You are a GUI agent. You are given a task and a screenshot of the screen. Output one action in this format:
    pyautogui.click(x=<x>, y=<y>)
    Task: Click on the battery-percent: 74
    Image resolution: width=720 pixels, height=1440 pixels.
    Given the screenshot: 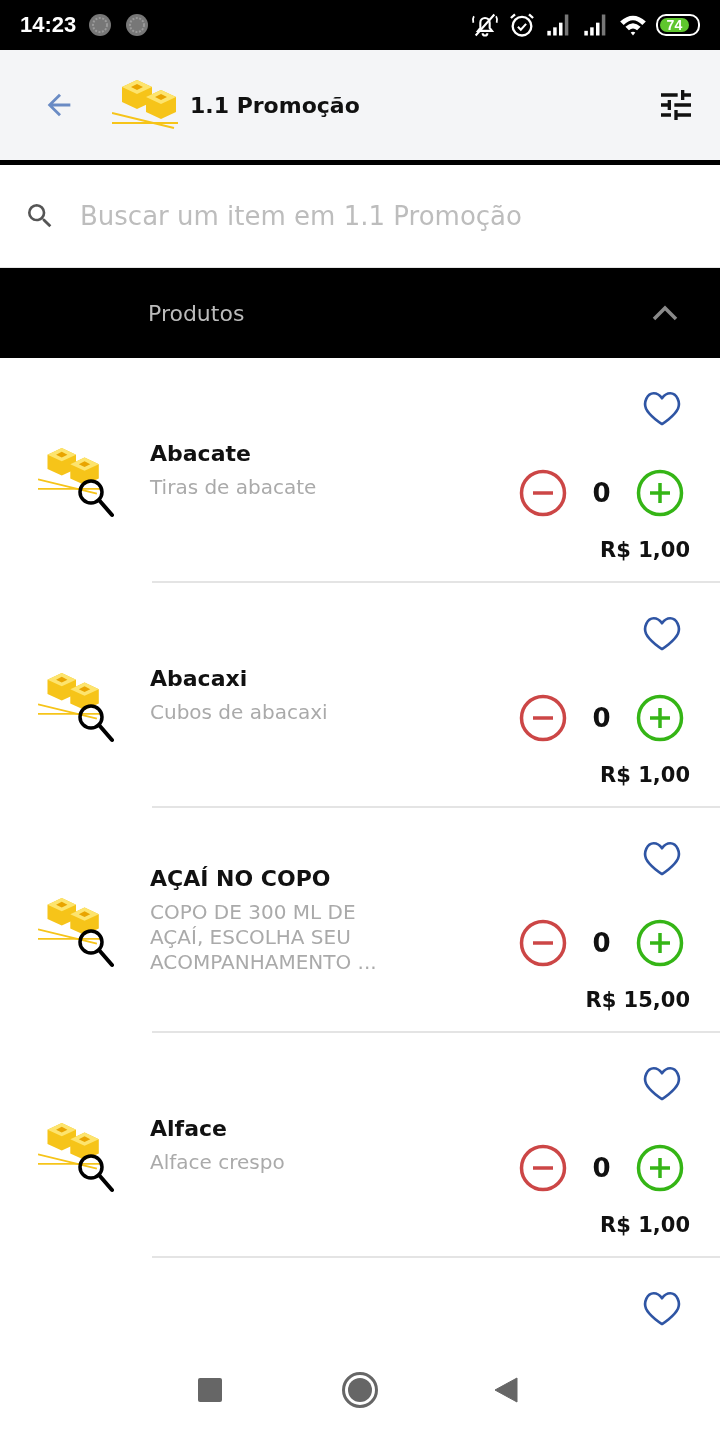 What is the action you would take?
    pyautogui.click(x=674, y=25)
    